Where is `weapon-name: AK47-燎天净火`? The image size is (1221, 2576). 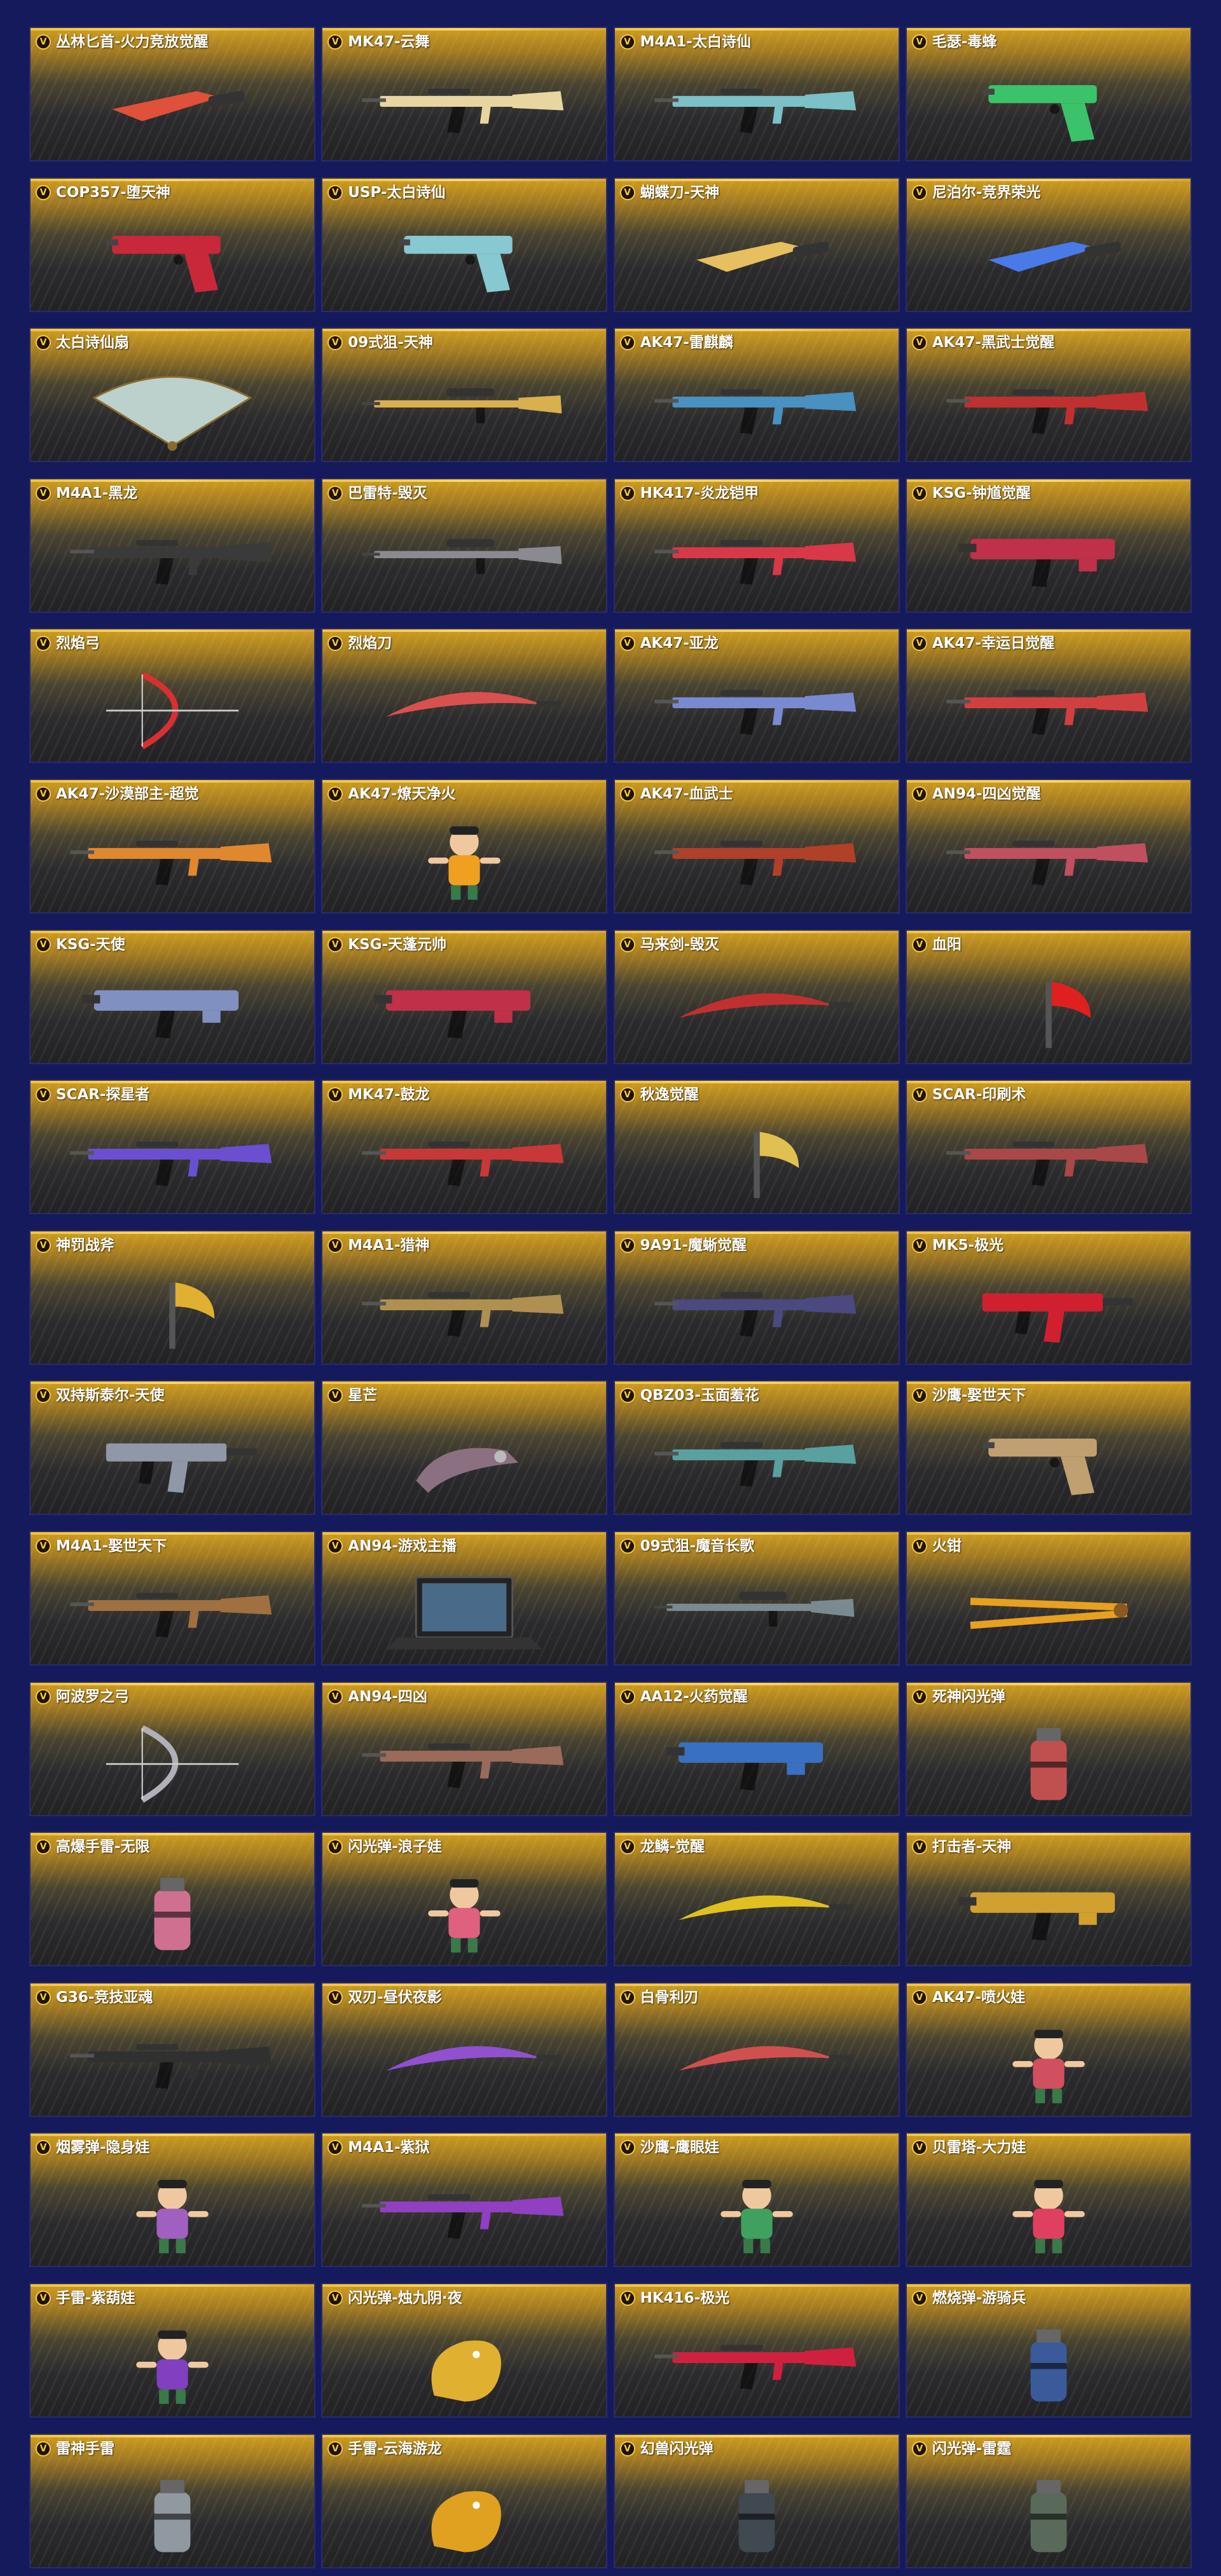 weapon-name: AK47-燎天净火 is located at coordinates (402, 793).